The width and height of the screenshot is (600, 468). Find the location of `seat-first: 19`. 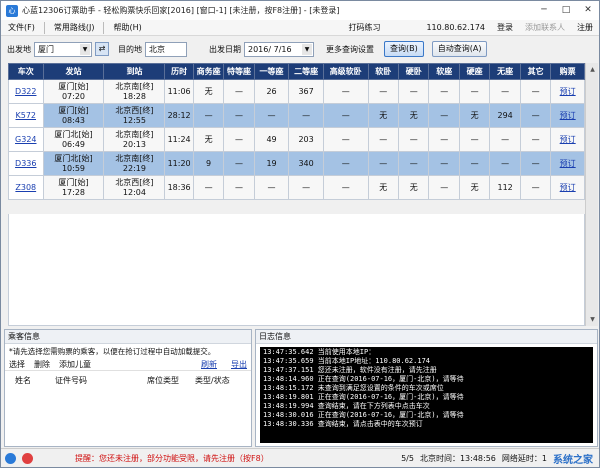

seat-first: 19 is located at coordinates (271, 163).